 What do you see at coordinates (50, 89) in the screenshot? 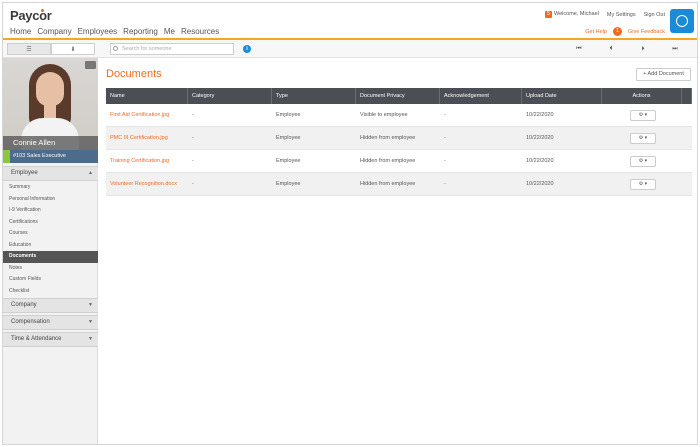
I see `photo-face` at bounding box center [50, 89].